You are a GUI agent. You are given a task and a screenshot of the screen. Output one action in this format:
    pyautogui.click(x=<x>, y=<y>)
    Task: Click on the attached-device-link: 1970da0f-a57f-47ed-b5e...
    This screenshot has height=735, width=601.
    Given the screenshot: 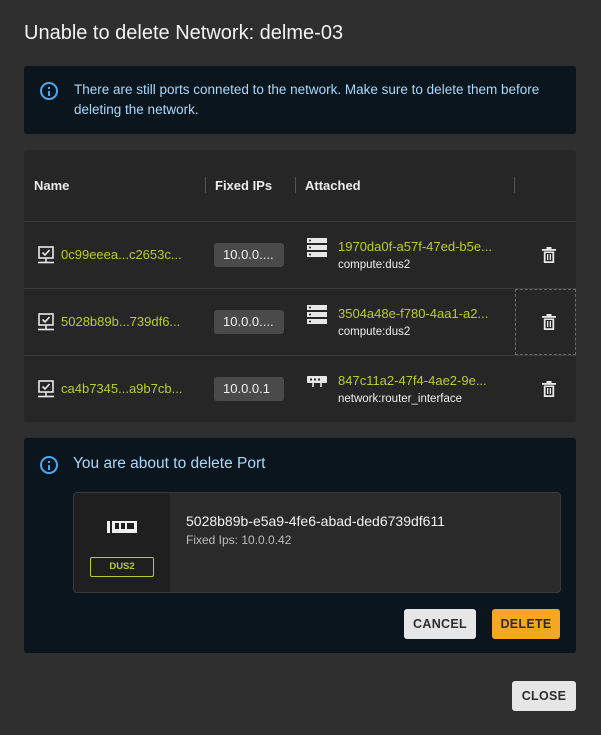 What is the action you would take?
    pyautogui.click(x=415, y=246)
    